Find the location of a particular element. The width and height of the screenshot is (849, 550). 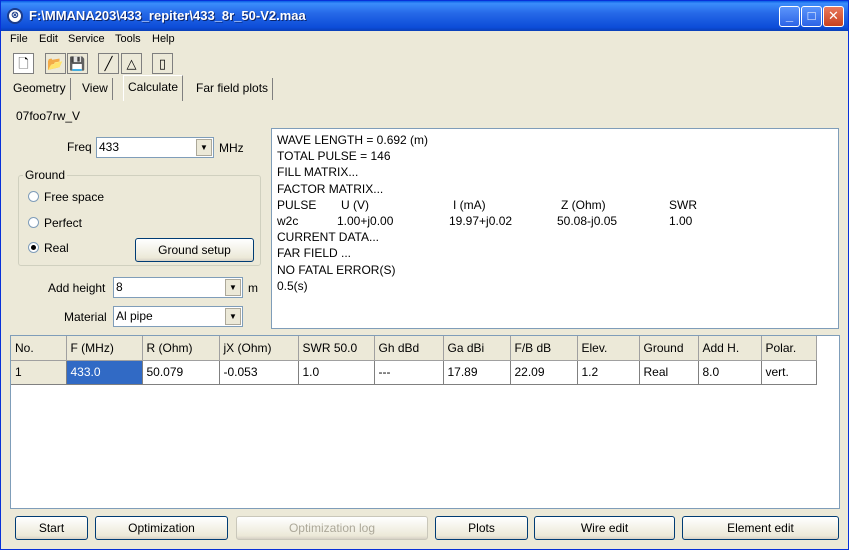

table-cell: -0.053 is located at coordinates (259, 372).